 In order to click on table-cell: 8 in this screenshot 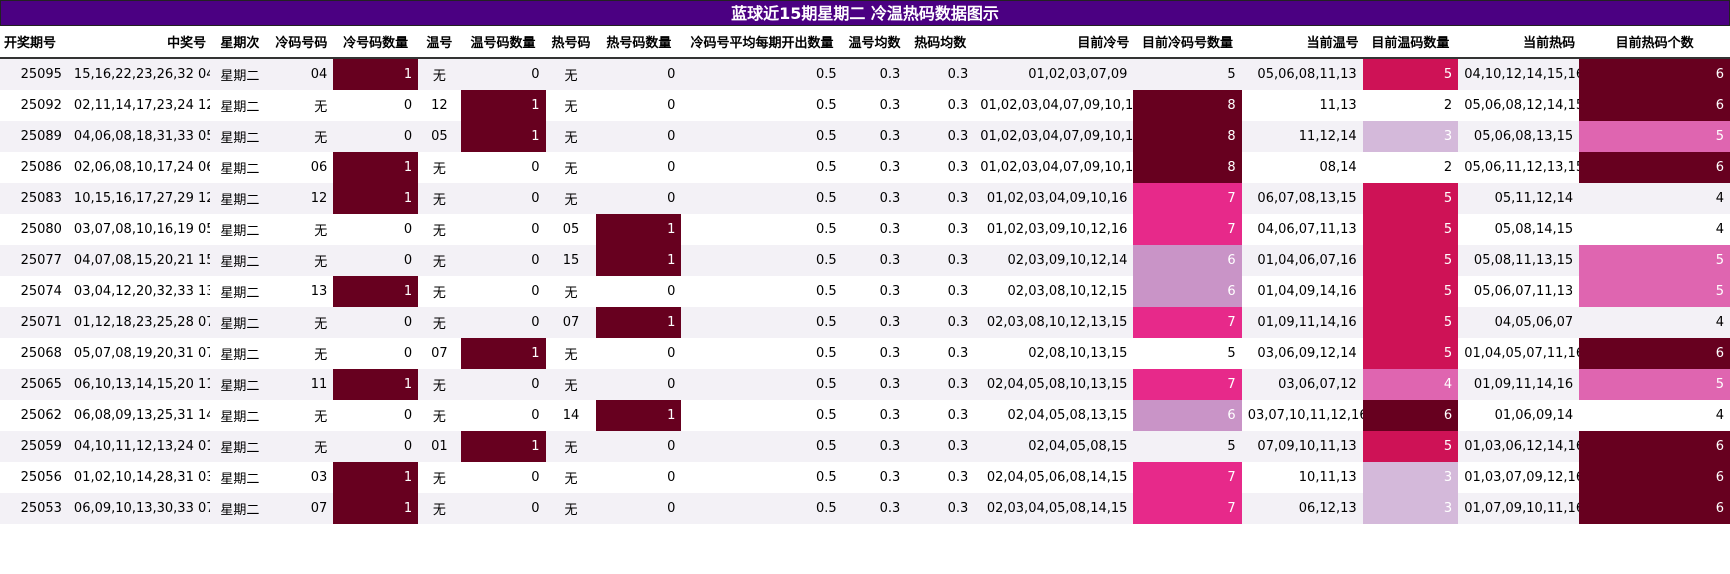, I will do `click(1187, 136)`.